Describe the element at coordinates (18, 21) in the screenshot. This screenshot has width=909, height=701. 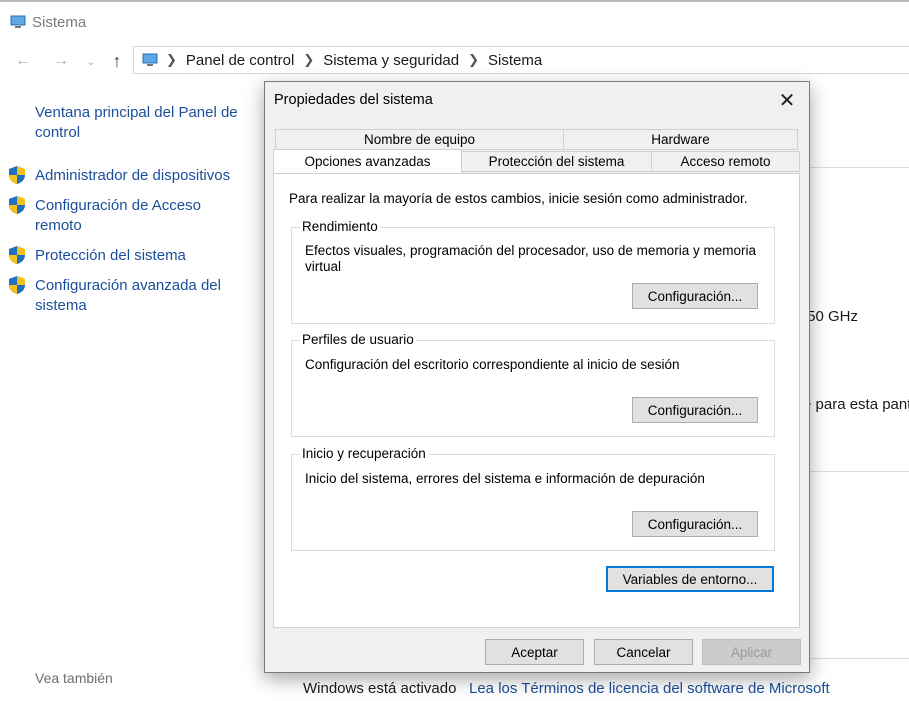
I see `computer-icon` at that location.